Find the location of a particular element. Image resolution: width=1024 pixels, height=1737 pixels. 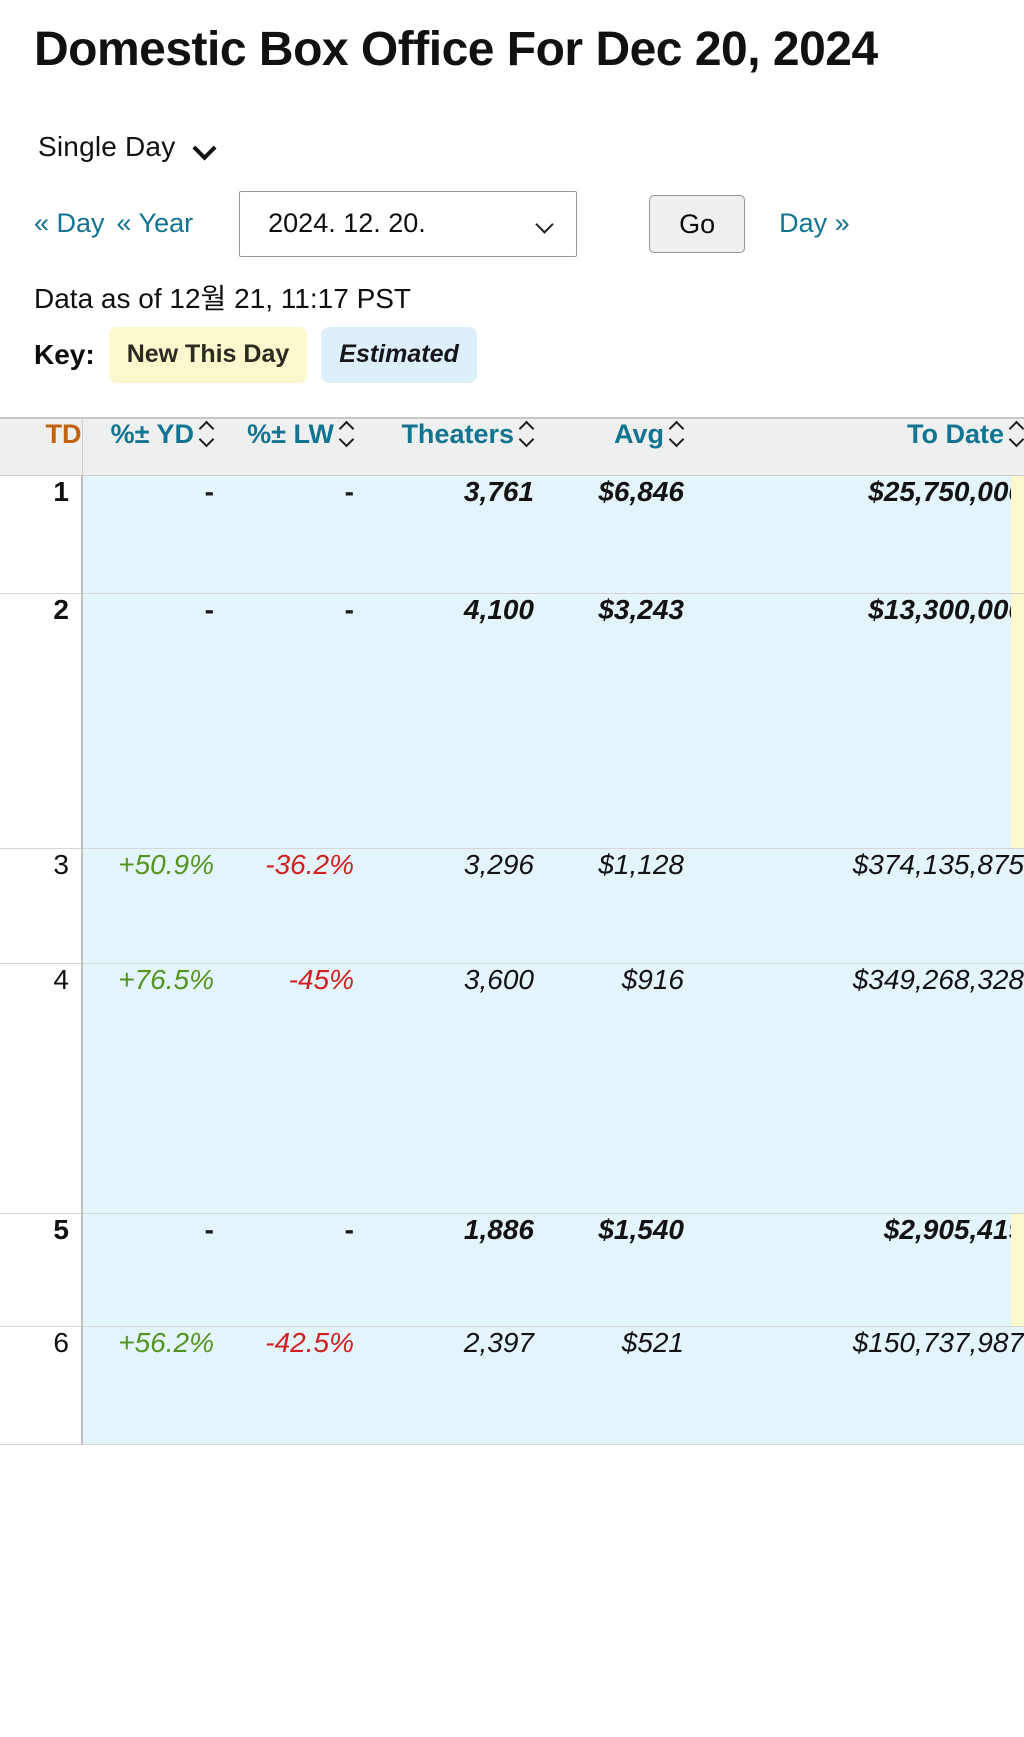

cell-rank: 5 is located at coordinates (41, 1270).